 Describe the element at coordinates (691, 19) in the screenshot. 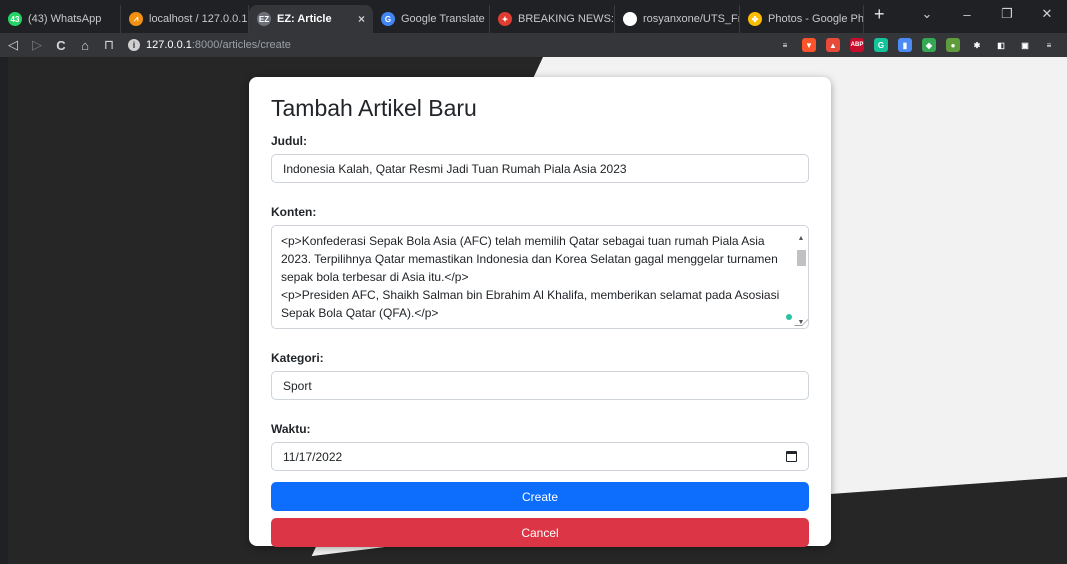

I see `tab-title: rosyanxone/UTS_Fram` at that location.